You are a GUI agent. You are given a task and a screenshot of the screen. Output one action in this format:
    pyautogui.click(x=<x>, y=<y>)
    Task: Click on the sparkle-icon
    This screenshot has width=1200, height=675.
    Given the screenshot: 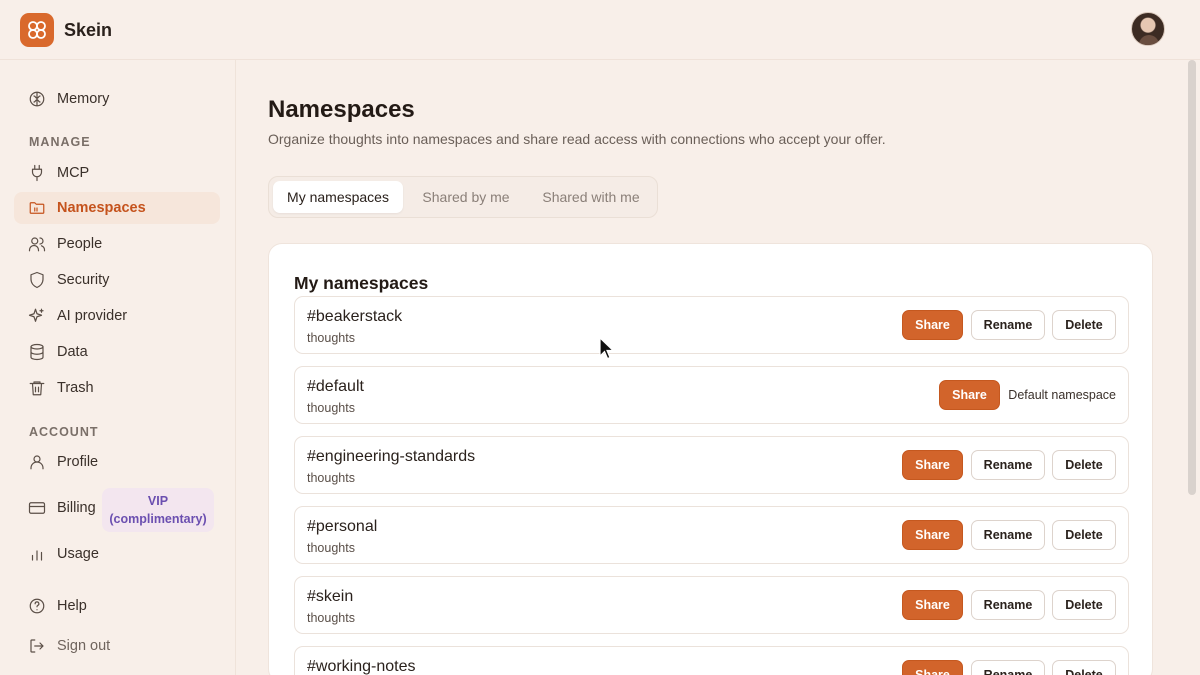 What is the action you would take?
    pyautogui.click(x=37, y=316)
    